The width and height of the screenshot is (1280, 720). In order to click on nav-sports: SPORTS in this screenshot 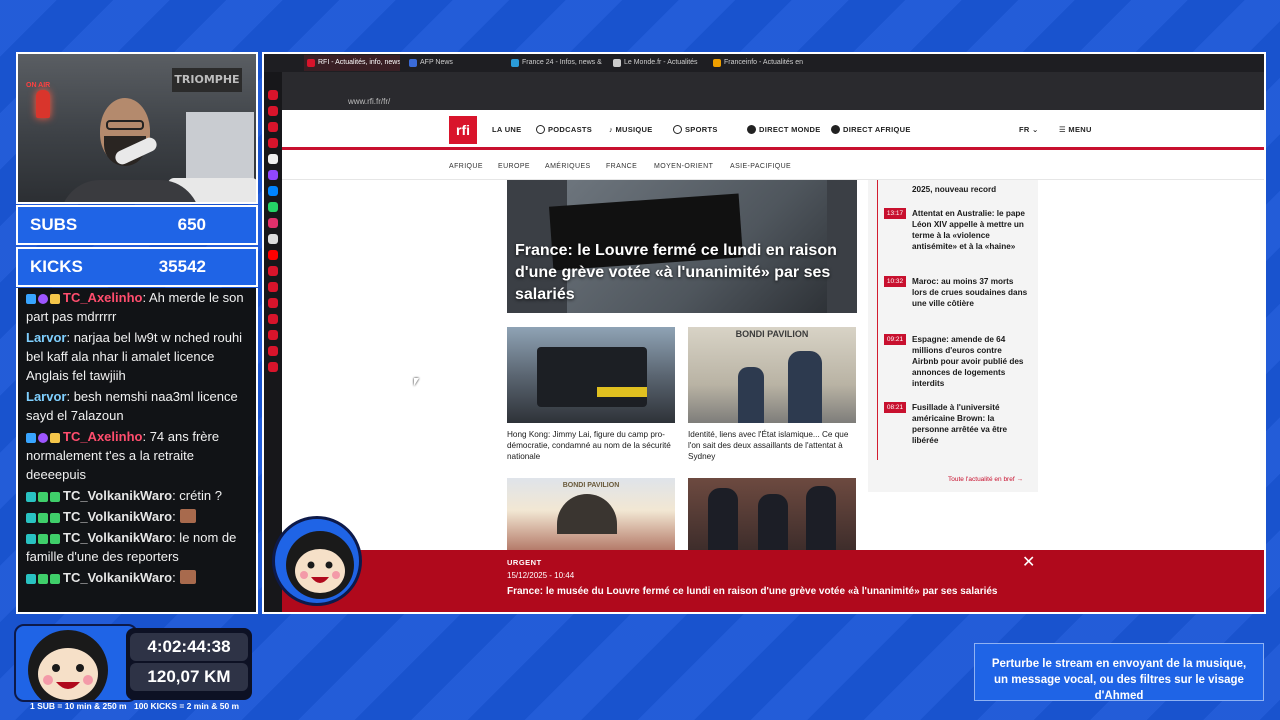, I will do `click(695, 129)`.